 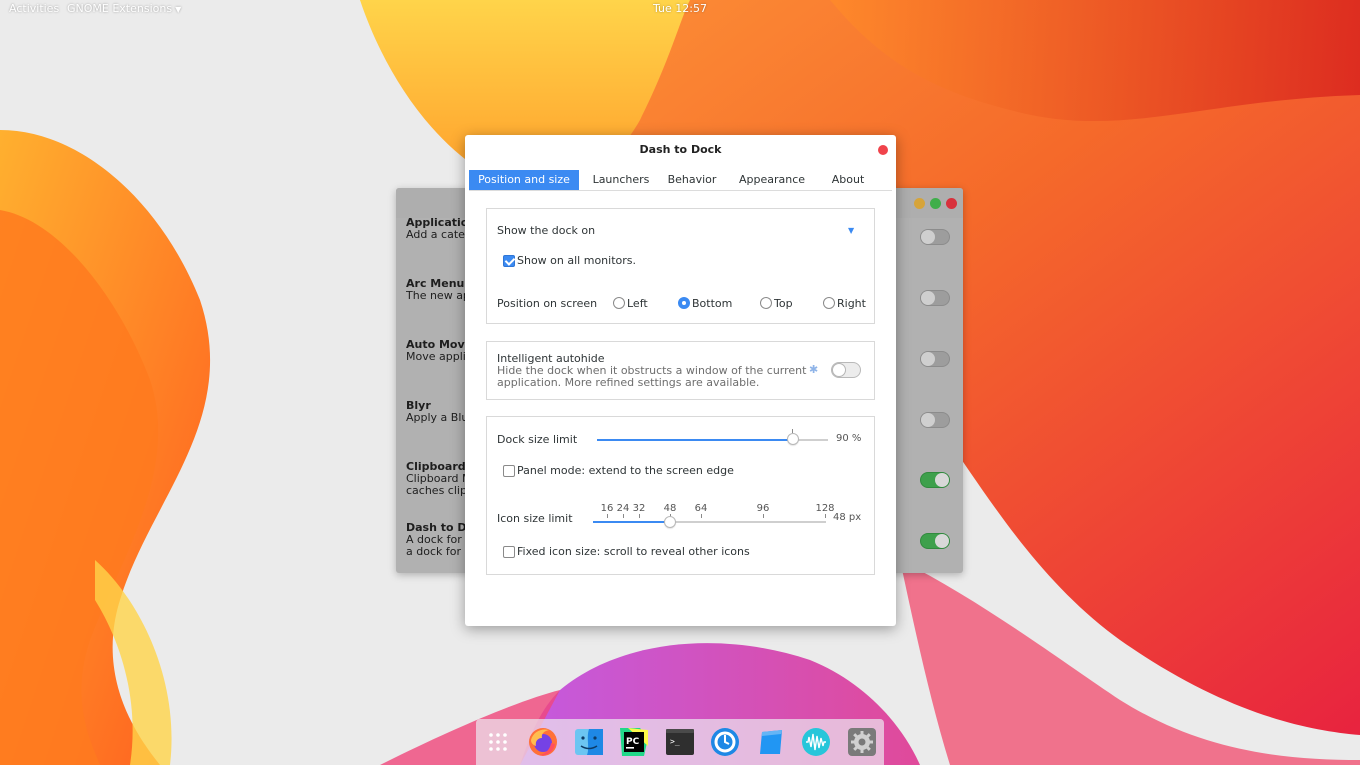 I want to click on svg-text: PC, so click(x=633, y=742).